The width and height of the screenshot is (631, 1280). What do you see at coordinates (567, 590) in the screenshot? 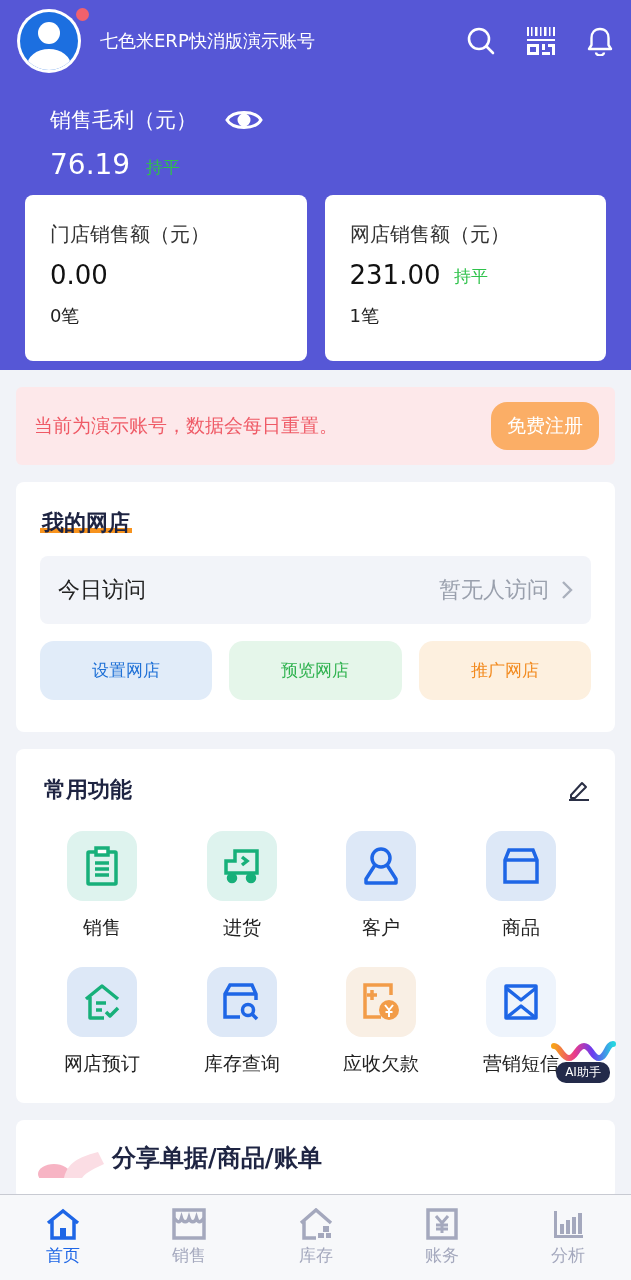
I see `chevron-right-icon` at bounding box center [567, 590].